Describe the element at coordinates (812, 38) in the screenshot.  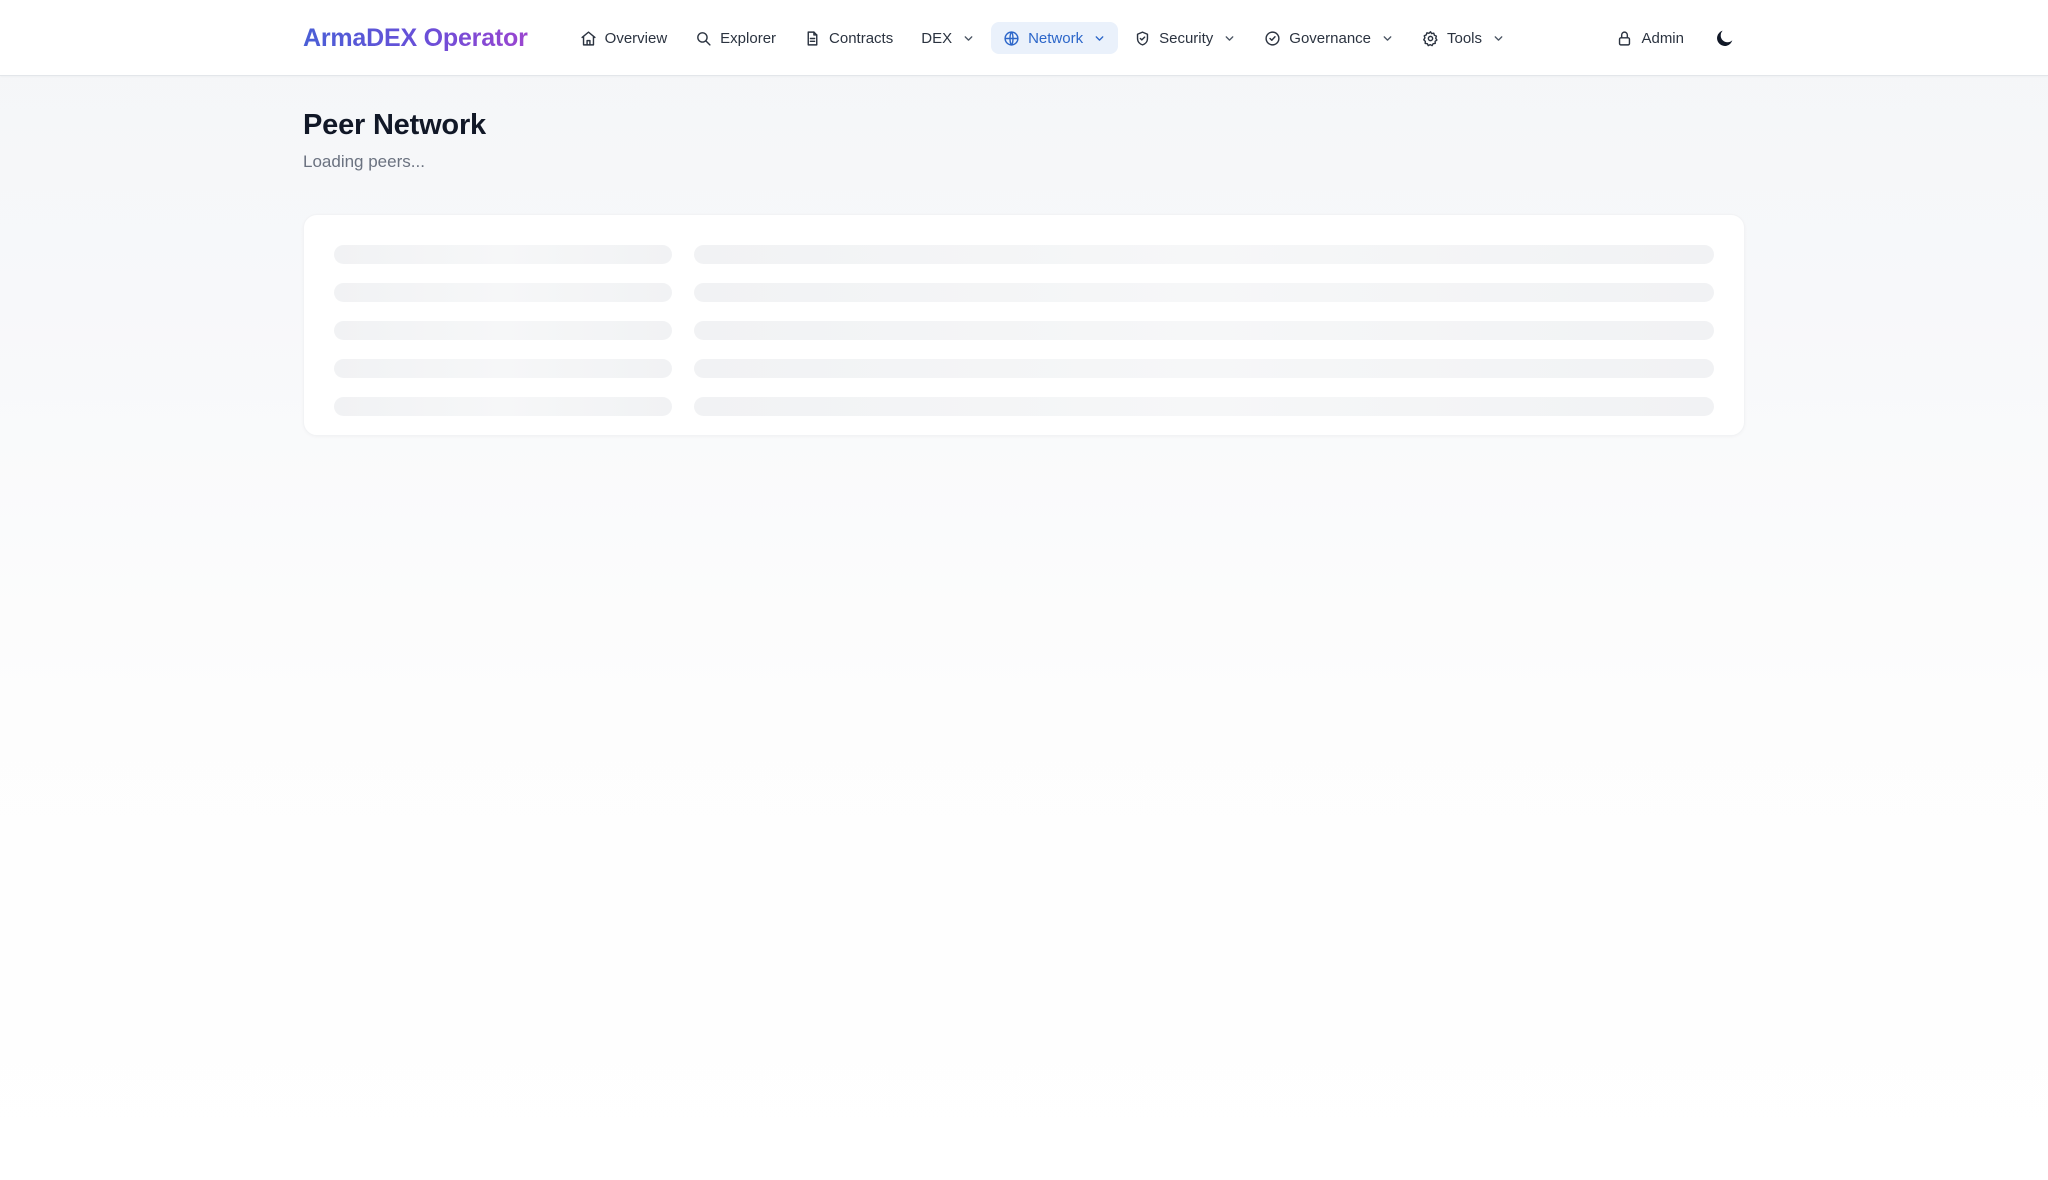
I see `document-icon` at that location.